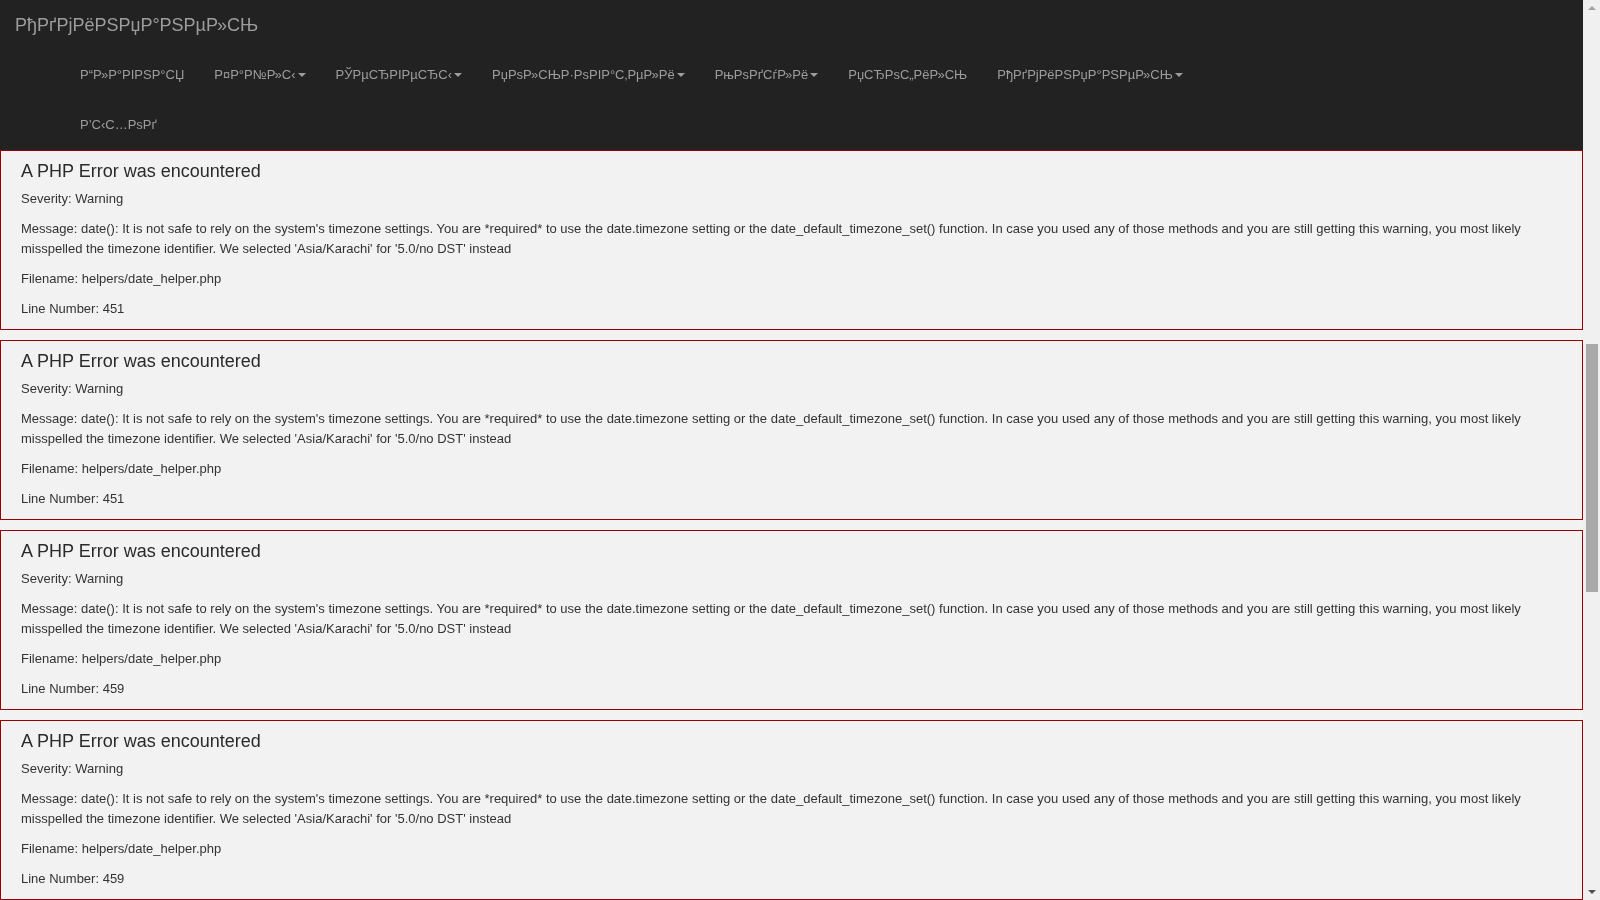 The width and height of the screenshot is (1600, 900). I want to click on nav-link: Р’С‹С…РѕРґ, so click(118, 125).